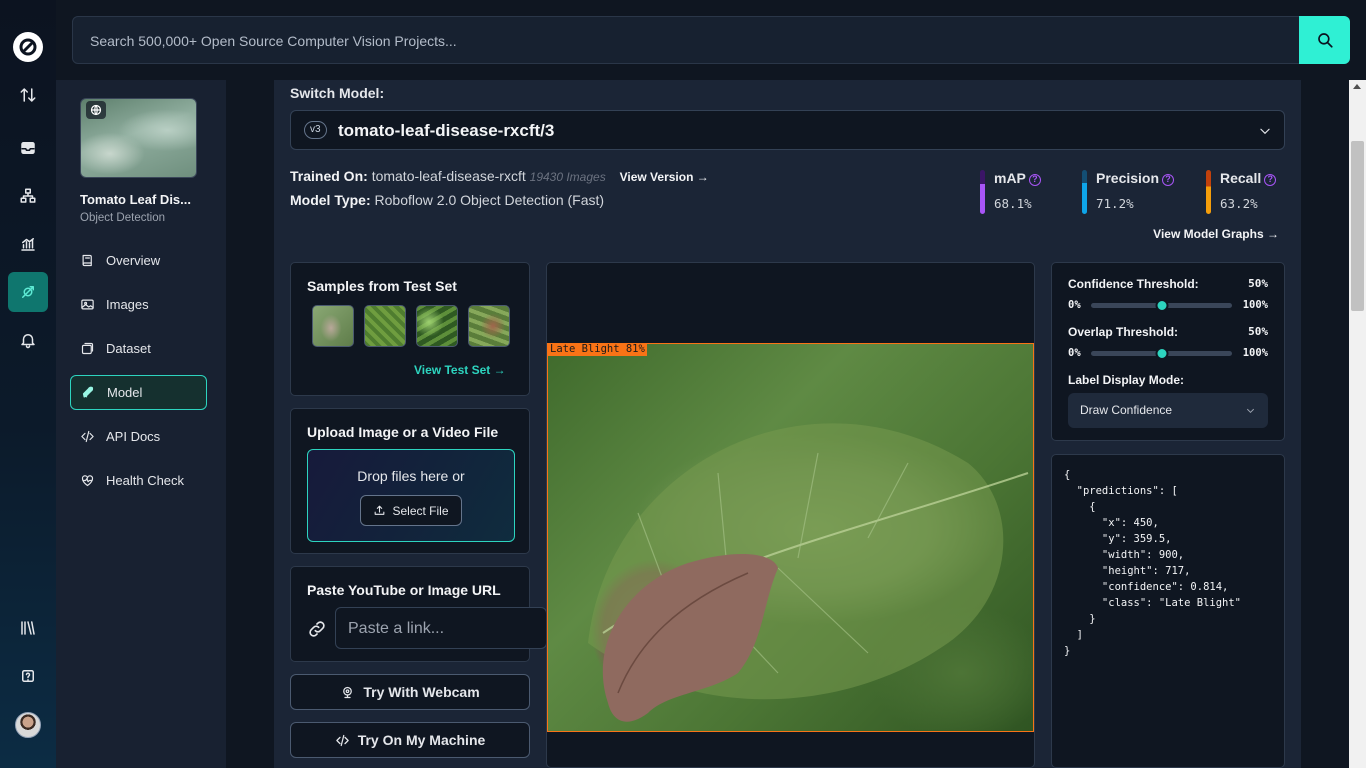 The width and height of the screenshot is (1366, 768). Describe the element at coordinates (1258, 283) in the screenshot. I see `confidence-value: 50%` at that location.